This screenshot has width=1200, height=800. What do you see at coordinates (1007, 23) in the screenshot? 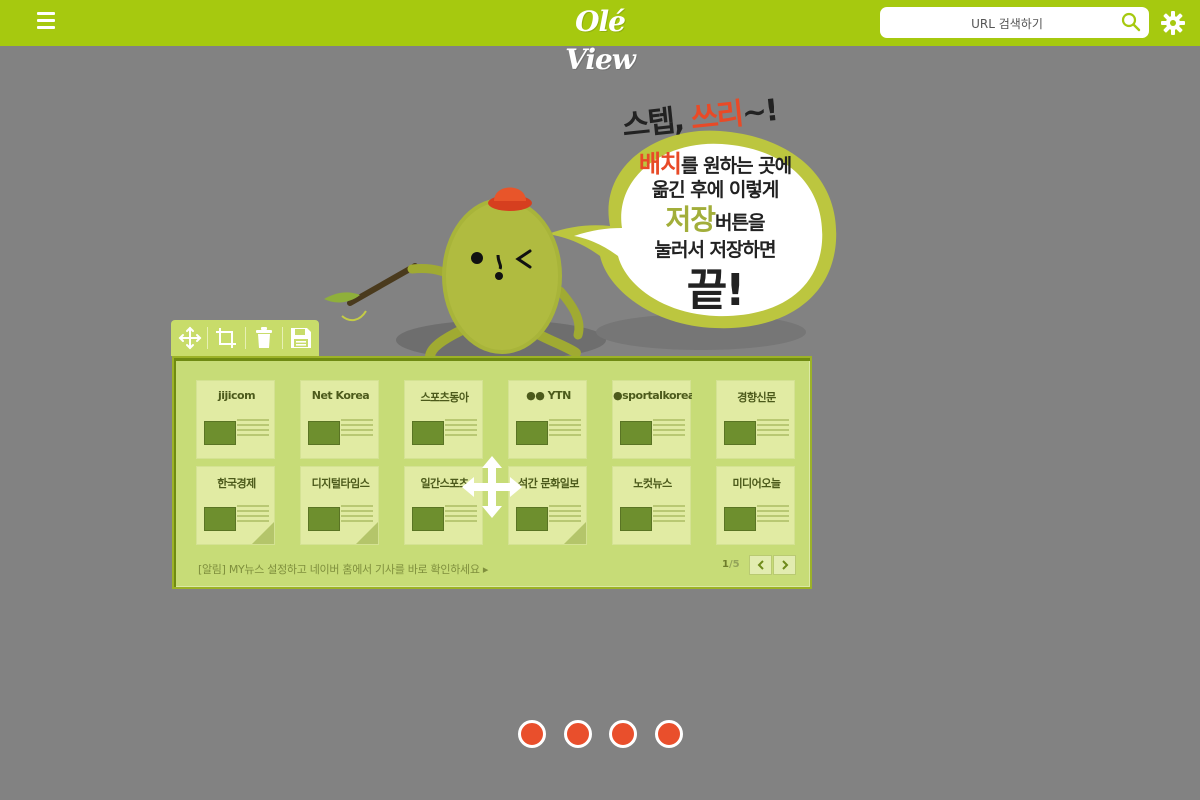
I see `search-input` at bounding box center [1007, 23].